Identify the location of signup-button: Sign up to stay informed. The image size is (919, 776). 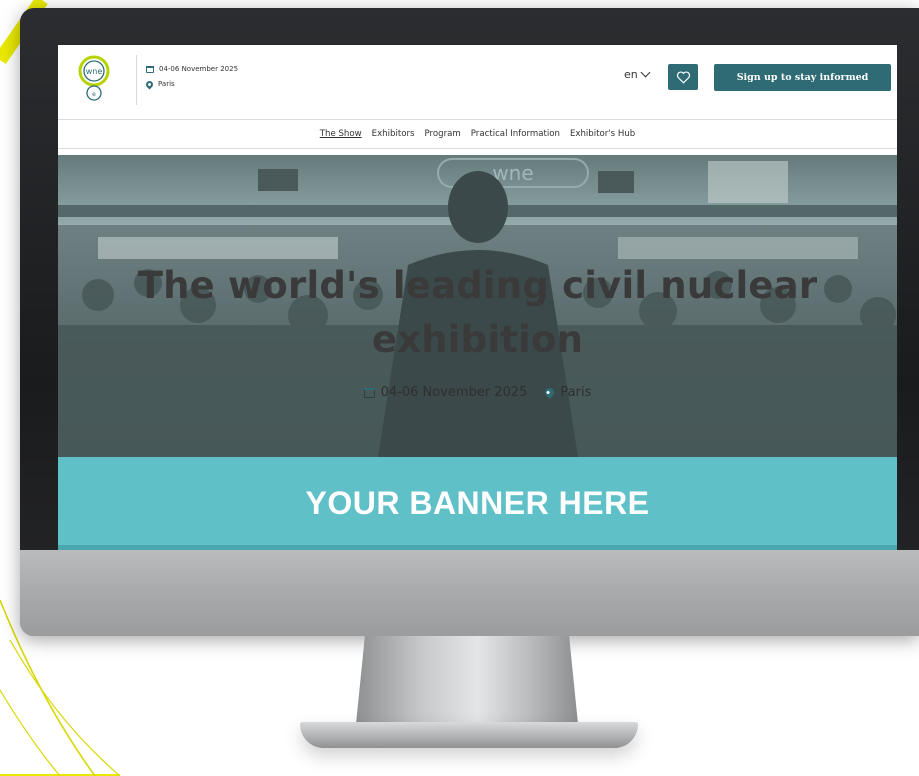
(802, 77).